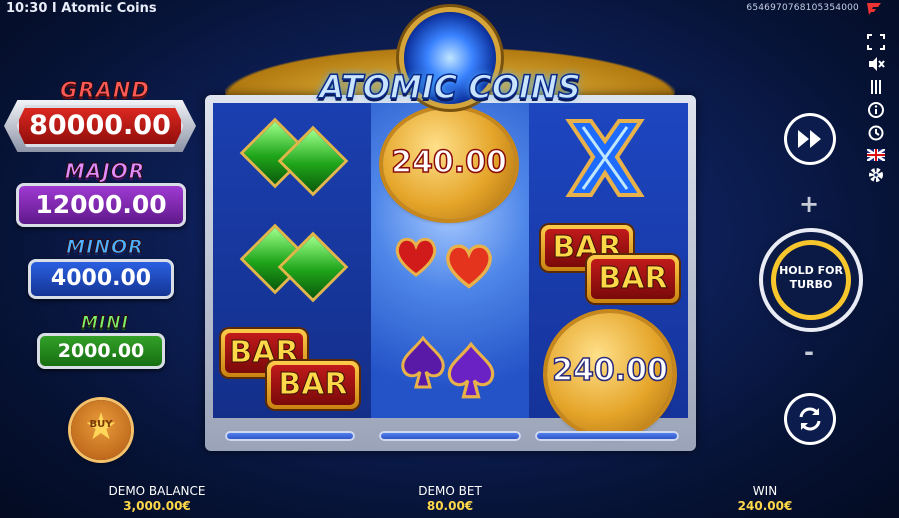  Describe the element at coordinates (290, 436) in the screenshot. I see `reel-1-indicator` at that location.